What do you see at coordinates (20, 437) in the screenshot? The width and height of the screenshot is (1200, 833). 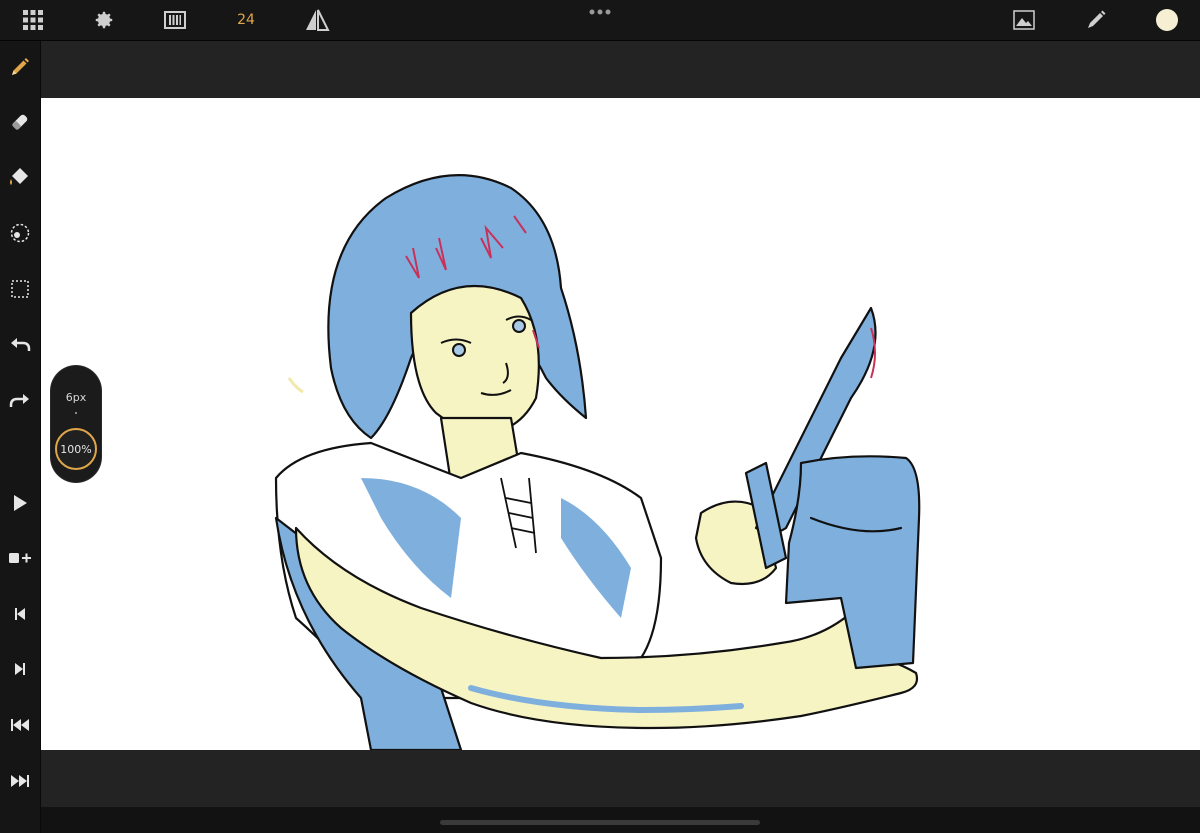 I see `tool-sidebar` at bounding box center [20, 437].